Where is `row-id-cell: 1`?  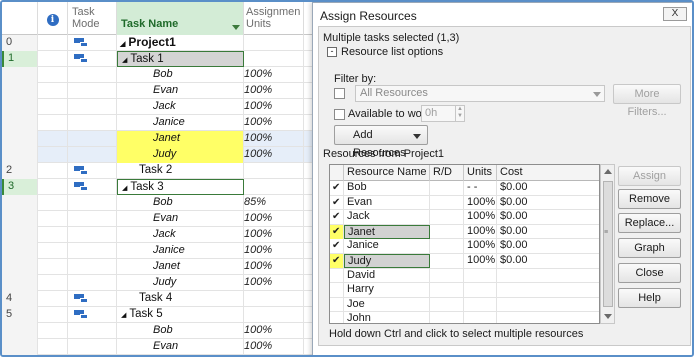 row-id-cell: 1 is located at coordinates (20, 59).